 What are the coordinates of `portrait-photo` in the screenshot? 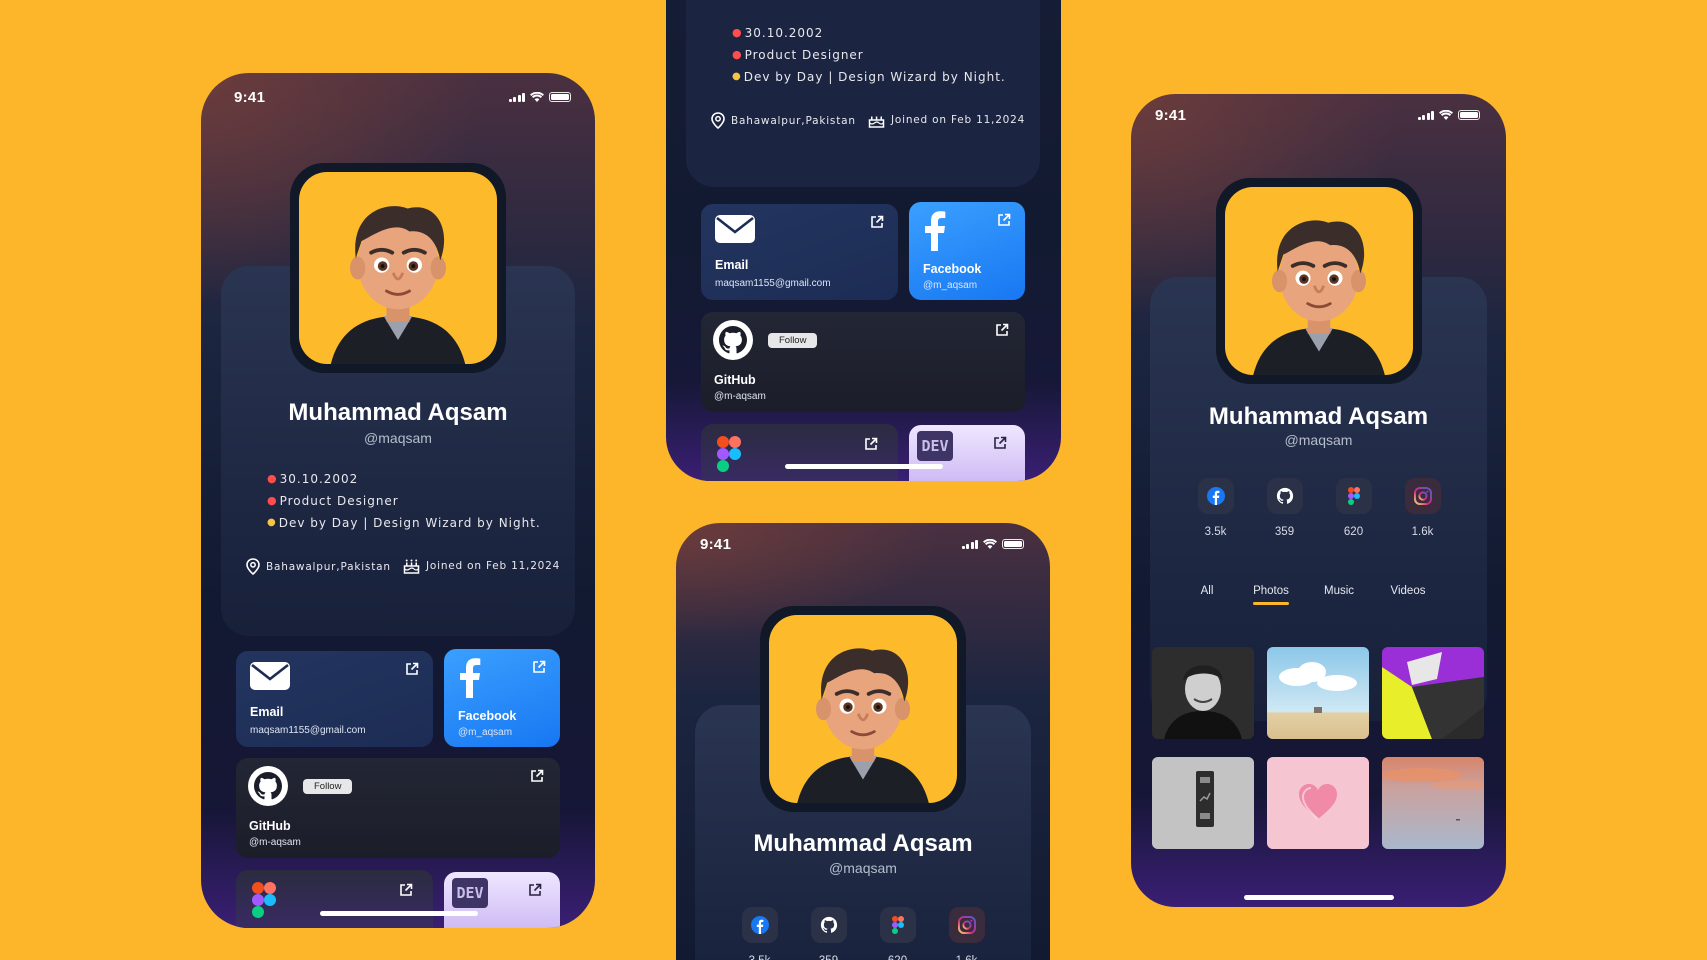 It's located at (1203, 693).